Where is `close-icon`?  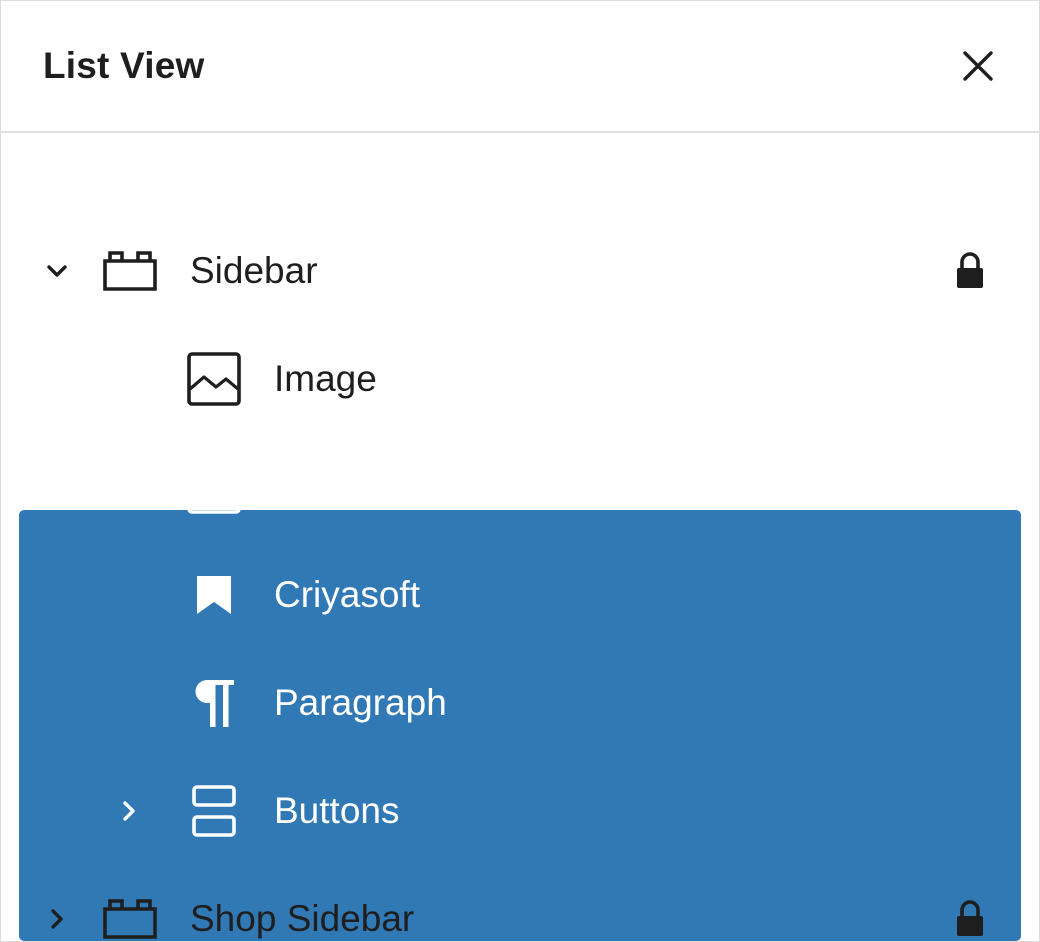 close-icon is located at coordinates (978, 66).